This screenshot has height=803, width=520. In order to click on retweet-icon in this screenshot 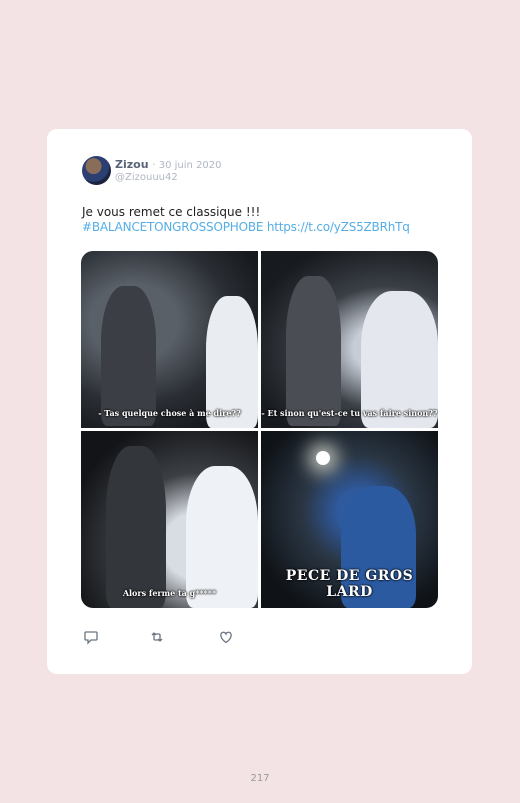, I will do `click(157, 637)`.